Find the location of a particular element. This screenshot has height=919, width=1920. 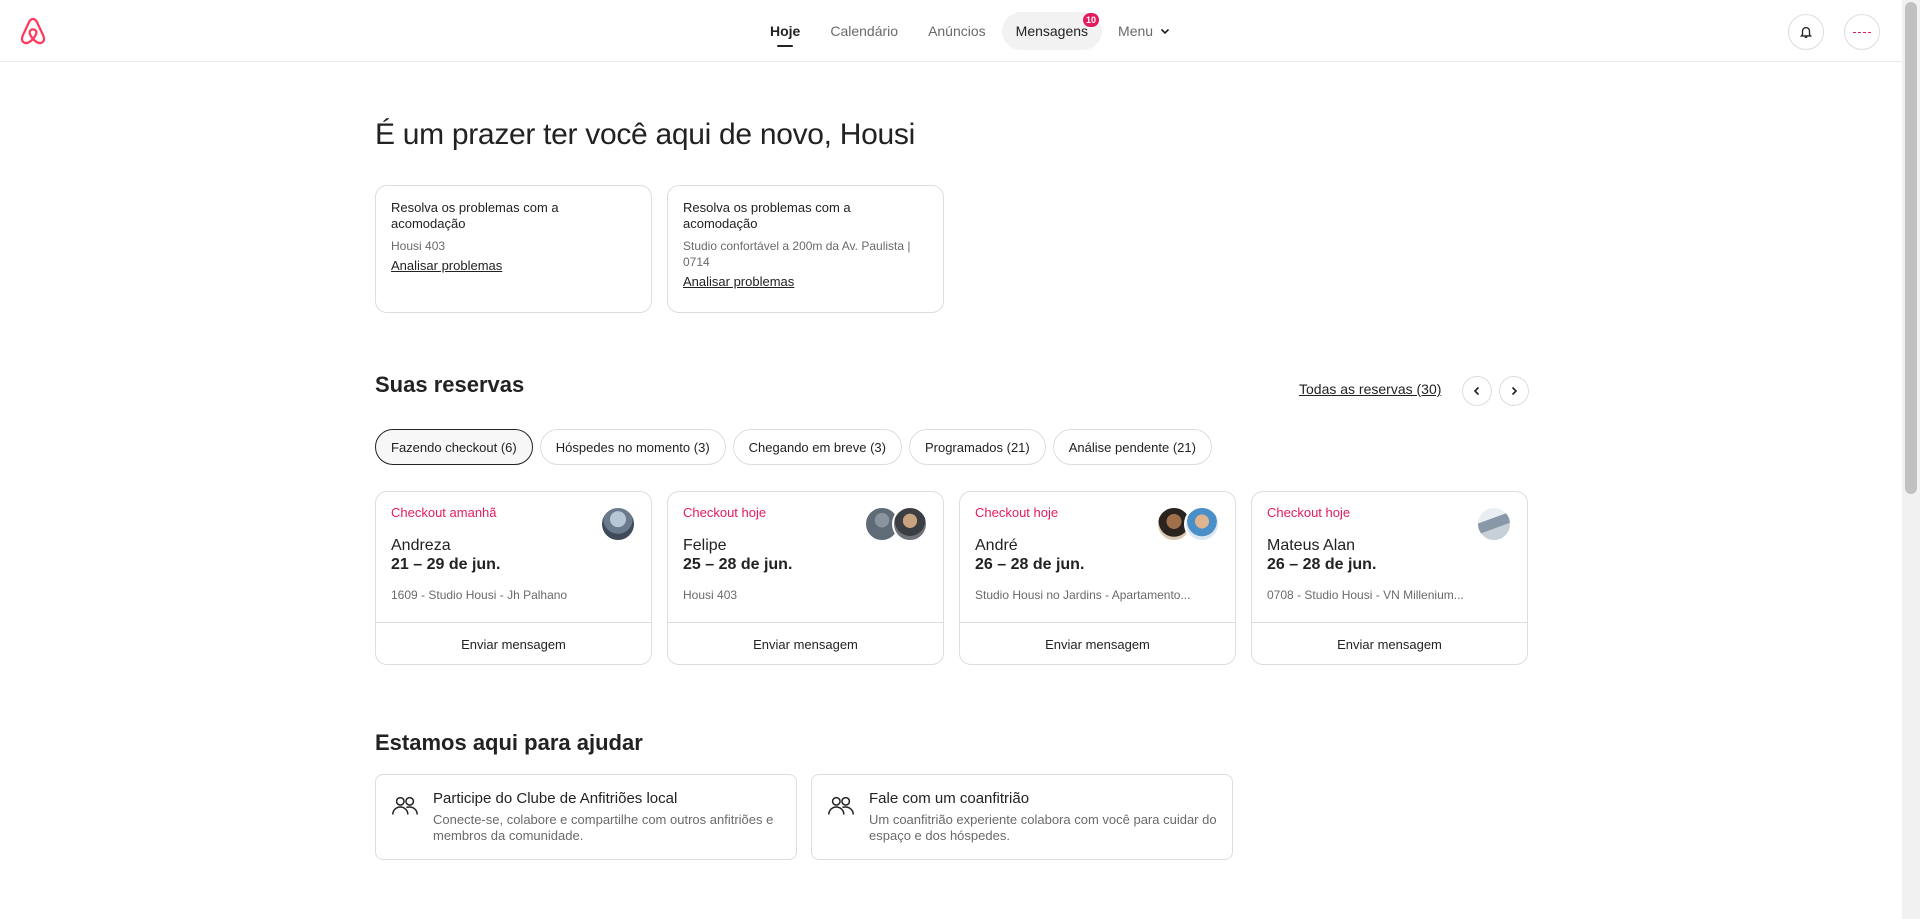

issue-listing-name: Housi 403 is located at coordinates (418, 246).